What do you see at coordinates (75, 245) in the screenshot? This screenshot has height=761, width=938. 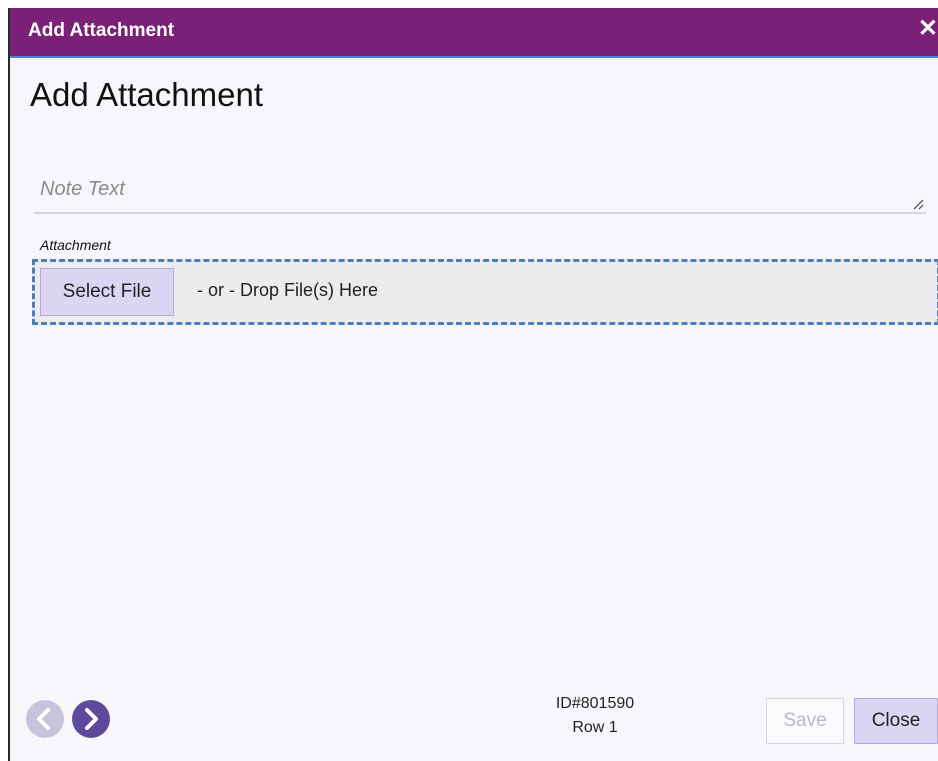 I see `attachment-label: Attachment` at bounding box center [75, 245].